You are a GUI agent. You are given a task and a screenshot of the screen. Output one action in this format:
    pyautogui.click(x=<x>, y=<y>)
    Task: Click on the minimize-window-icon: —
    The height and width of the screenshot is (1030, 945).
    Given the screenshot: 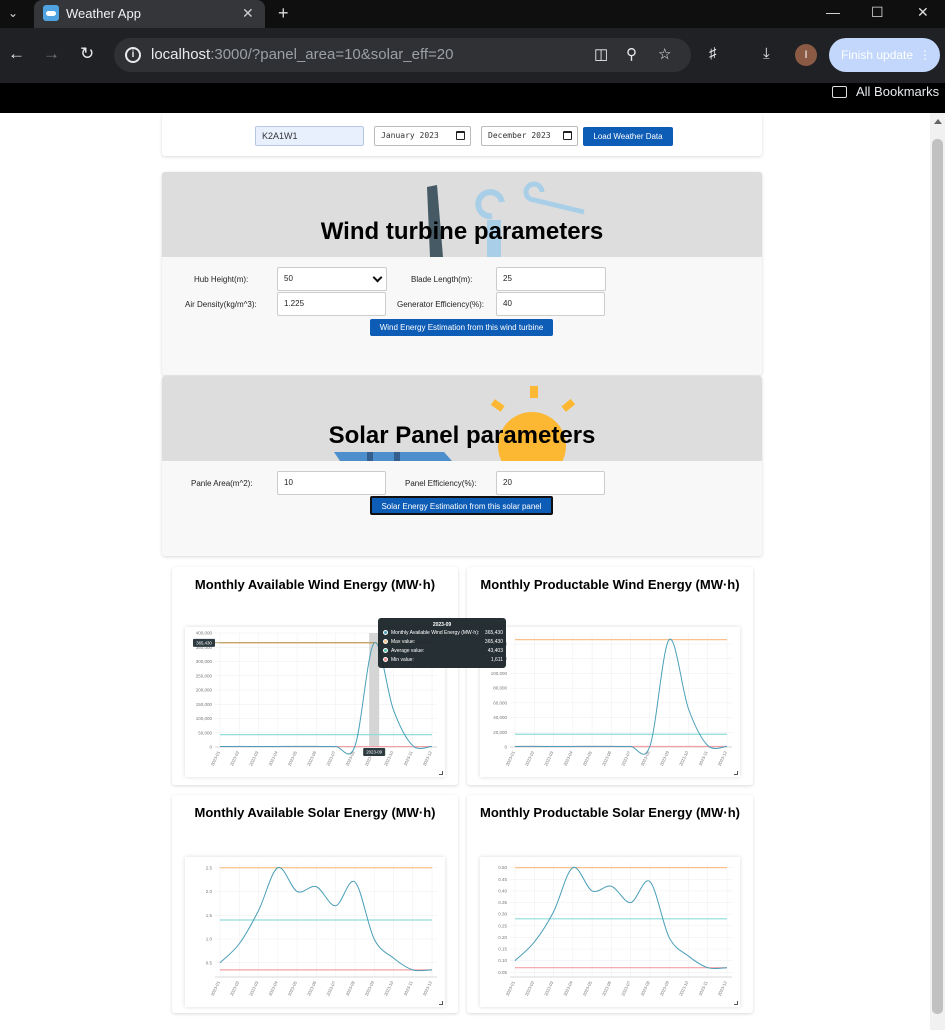 What is the action you would take?
    pyautogui.click(x=833, y=12)
    